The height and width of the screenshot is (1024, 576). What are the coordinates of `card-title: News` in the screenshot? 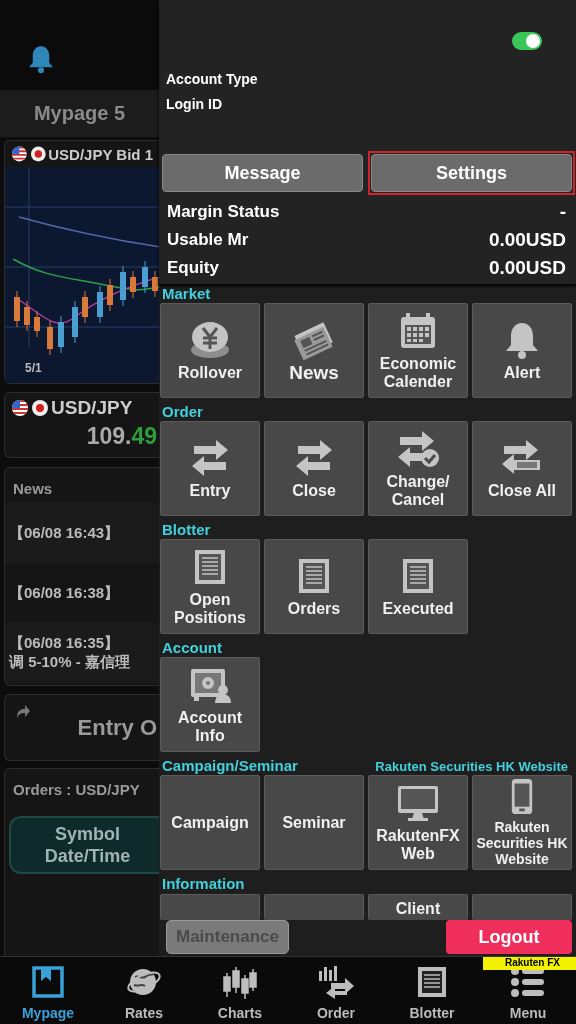 It's located at (33, 489).